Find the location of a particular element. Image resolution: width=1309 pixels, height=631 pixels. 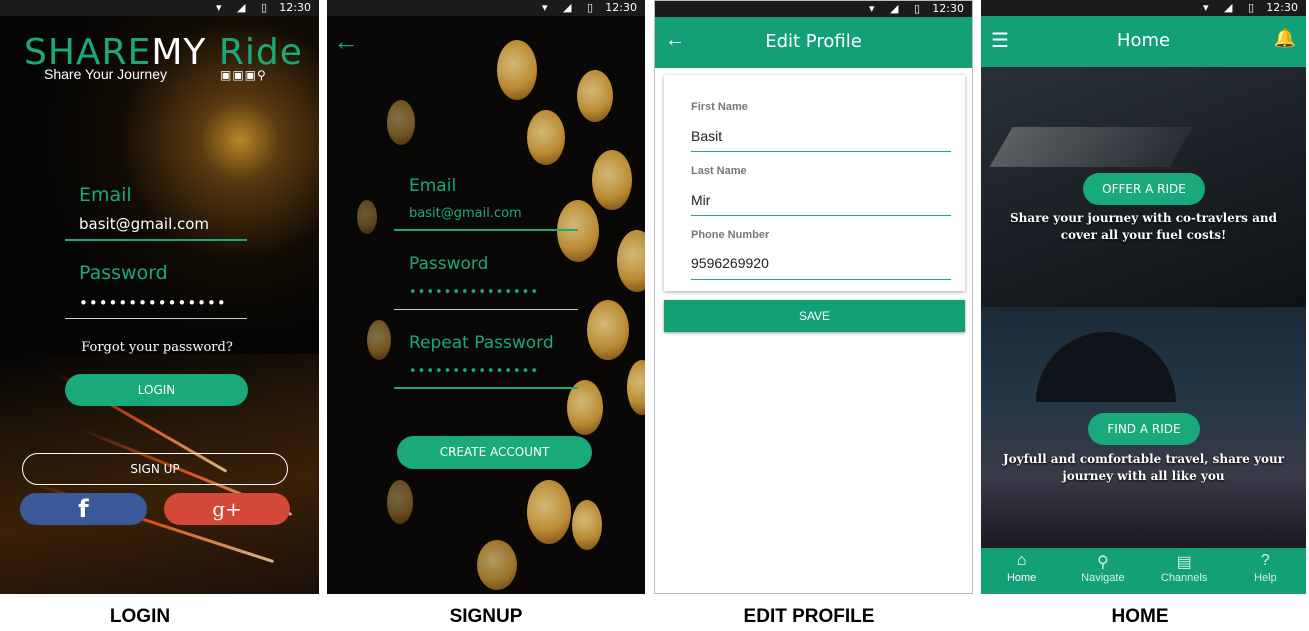

home-caption: HOME is located at coordinates (1140, 616).